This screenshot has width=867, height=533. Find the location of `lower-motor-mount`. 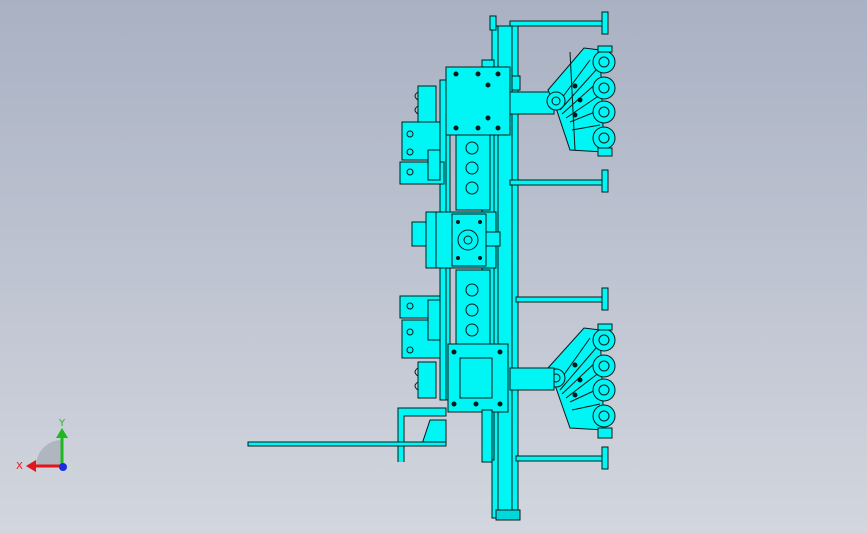

lower-motor-mount is located at coordinates (478, 378).